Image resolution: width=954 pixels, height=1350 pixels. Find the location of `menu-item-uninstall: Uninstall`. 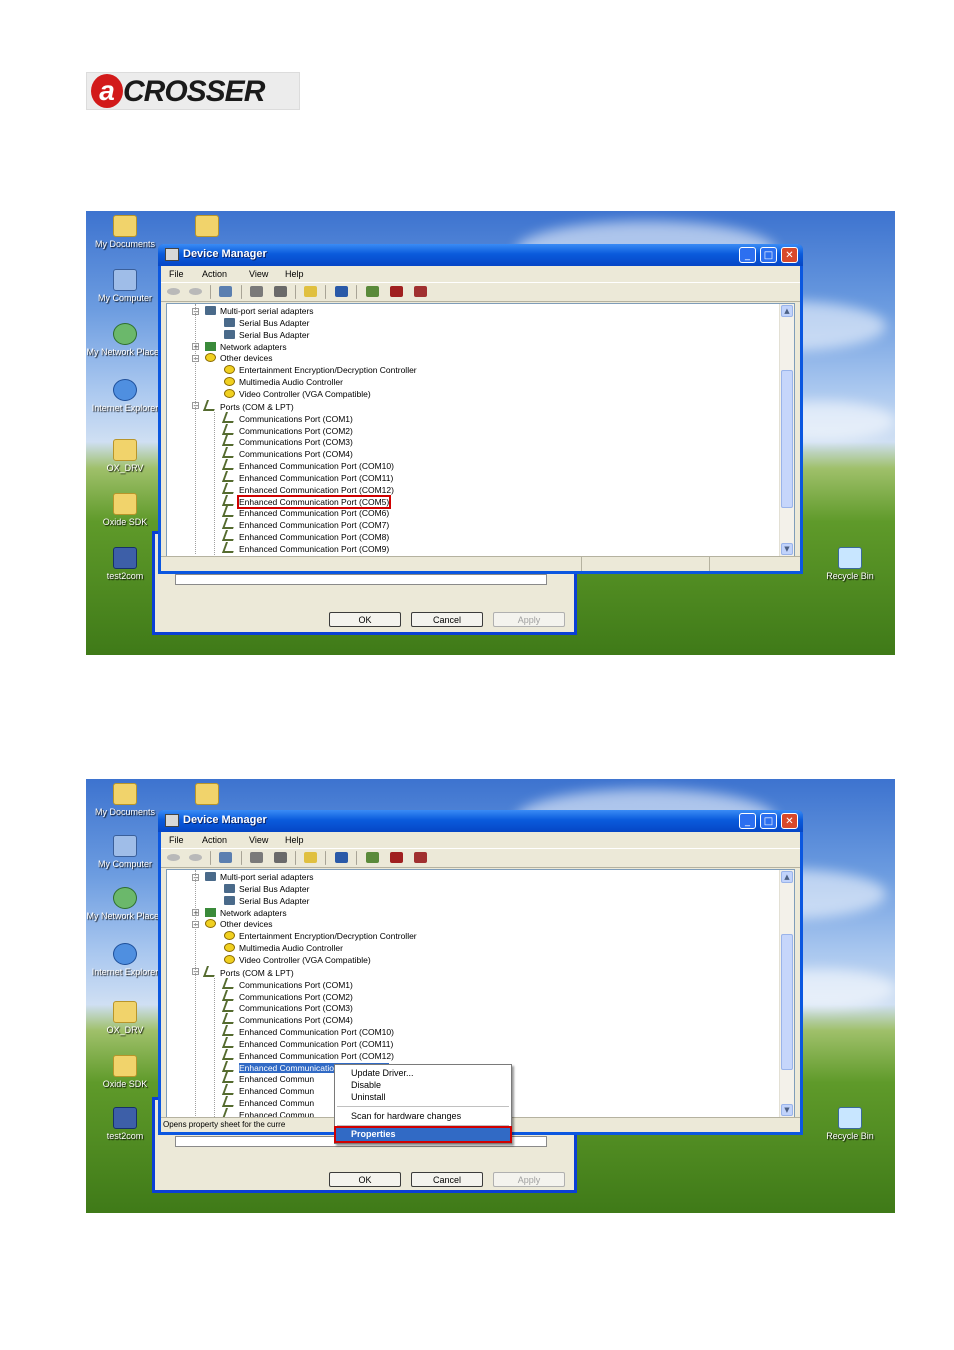

menu-item-uninstall: Uninstall is located at coordinates (368, 1097).